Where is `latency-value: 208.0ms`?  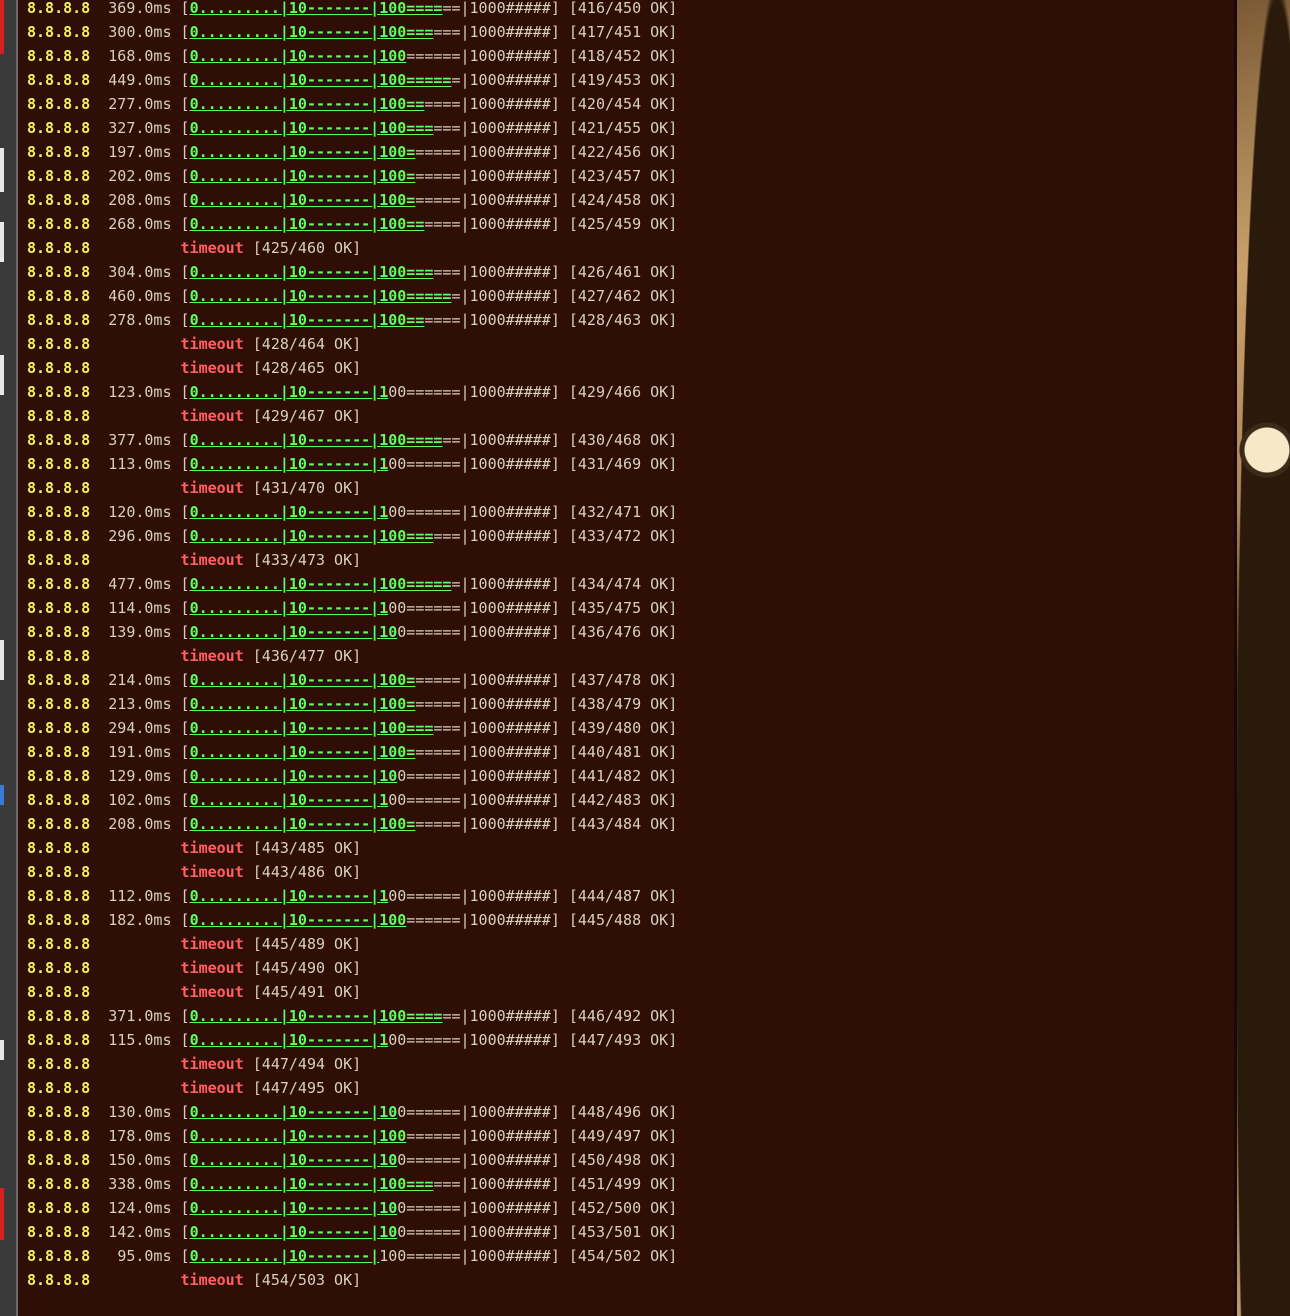
latency-value: 208.0ms is located at coordinates (140, 200).